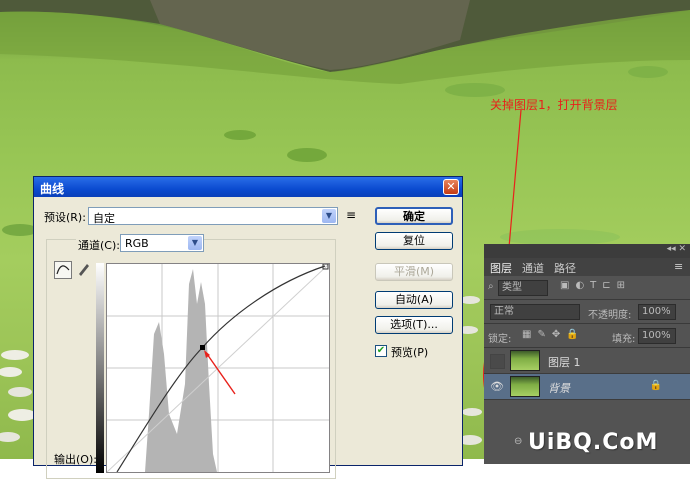 Image resolution: width=690 pixels, height=479 pixels. What do you see at coordinates (414, 241) in the screenshot?
I see `reset-button: 复位` at bounding box center [414, 241].